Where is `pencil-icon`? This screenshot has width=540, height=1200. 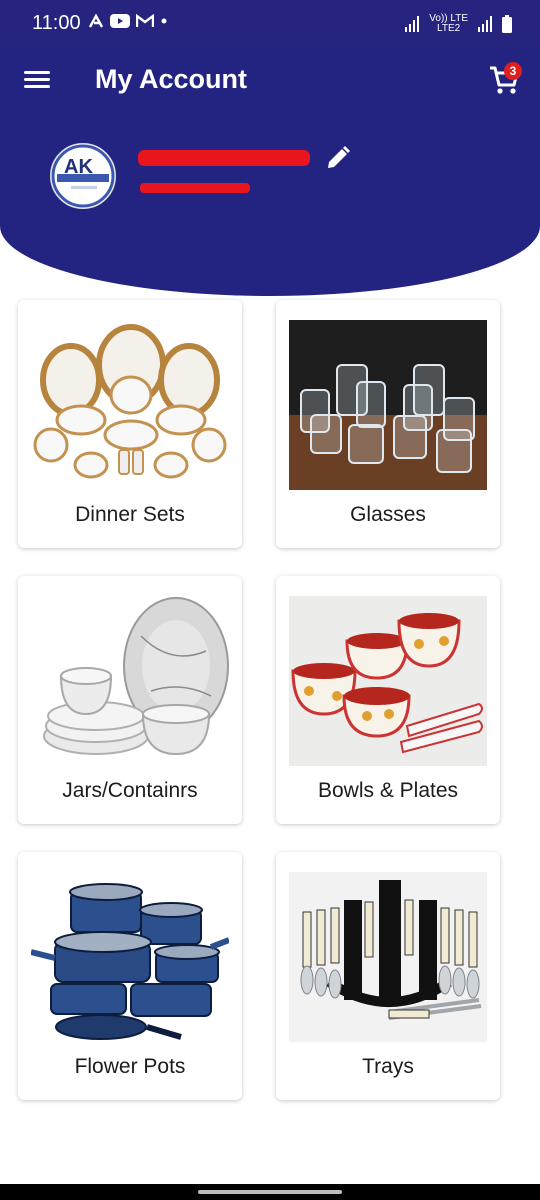 pencil-icon is located at coordinates (339, 157).